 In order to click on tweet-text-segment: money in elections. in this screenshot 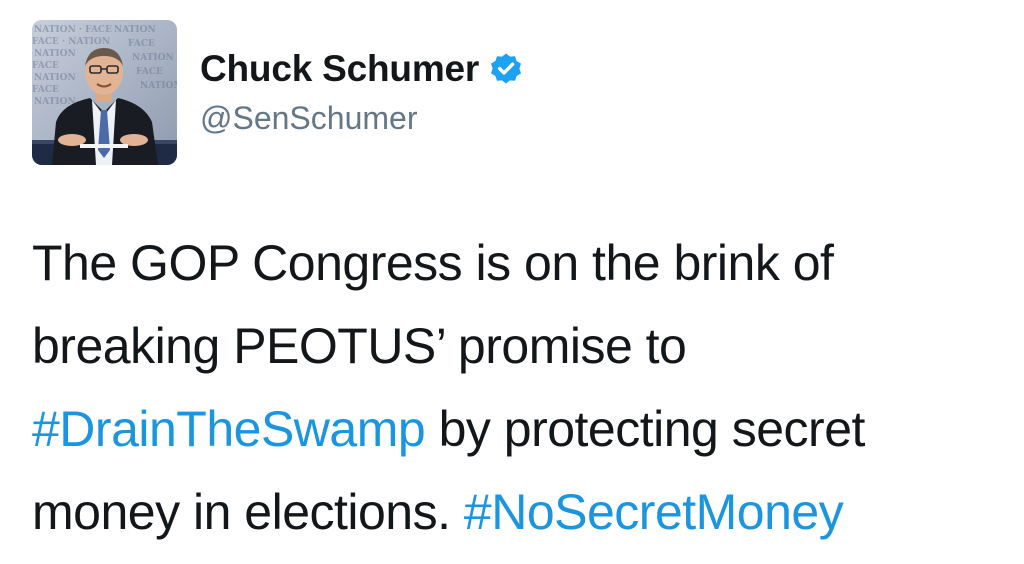, I will do `click(248, 512)`.